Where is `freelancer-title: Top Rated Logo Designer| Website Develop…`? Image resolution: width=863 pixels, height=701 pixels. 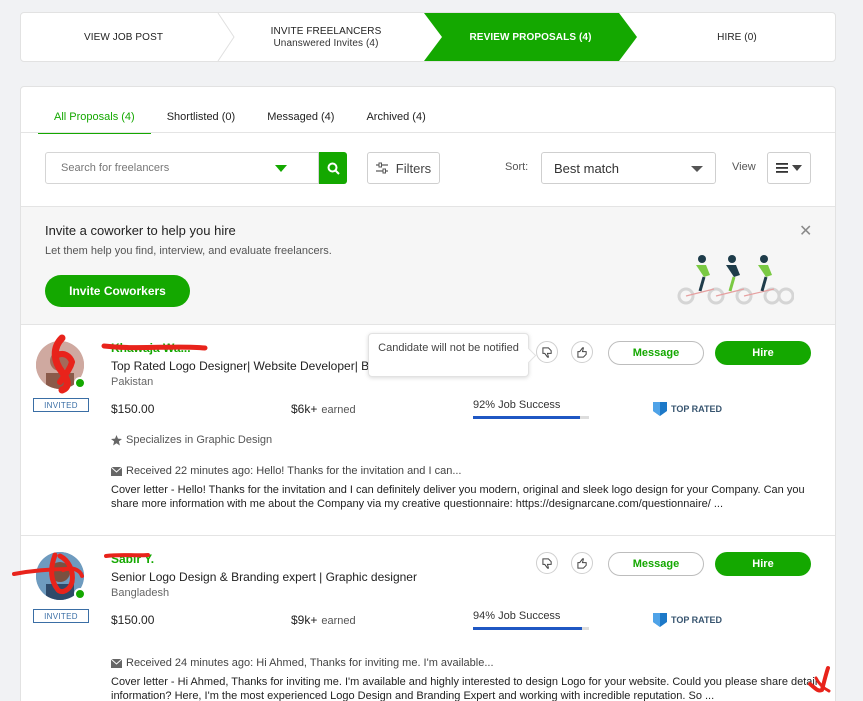
freelancer-title: Top Rated Logo Designer| Website Develop… is located at coordinates (241, 366).